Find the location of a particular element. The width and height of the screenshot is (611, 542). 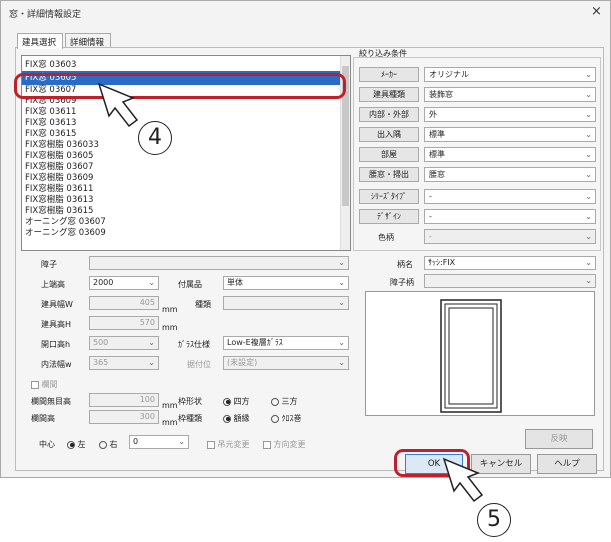

shoji-select: ⌄ is located at coordinates (219, 263).